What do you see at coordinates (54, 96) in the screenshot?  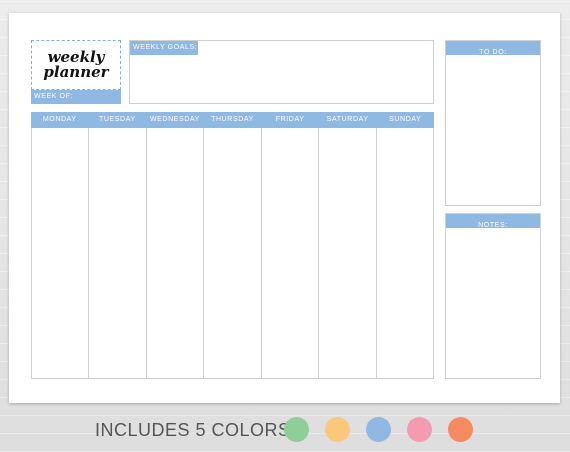 I see `week-of-label: WEEK OF:` at bounding box center [54, 96].